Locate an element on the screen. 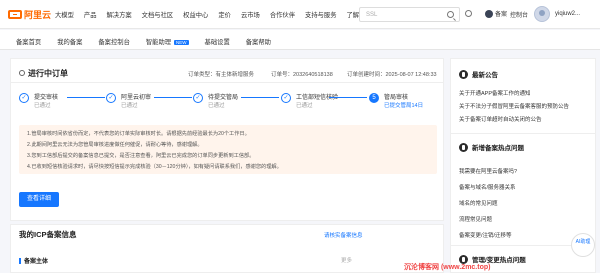 This screenshot has width=600, height=273. tab-beian-console: 备案控制台 is located at coordinates (113, 41).